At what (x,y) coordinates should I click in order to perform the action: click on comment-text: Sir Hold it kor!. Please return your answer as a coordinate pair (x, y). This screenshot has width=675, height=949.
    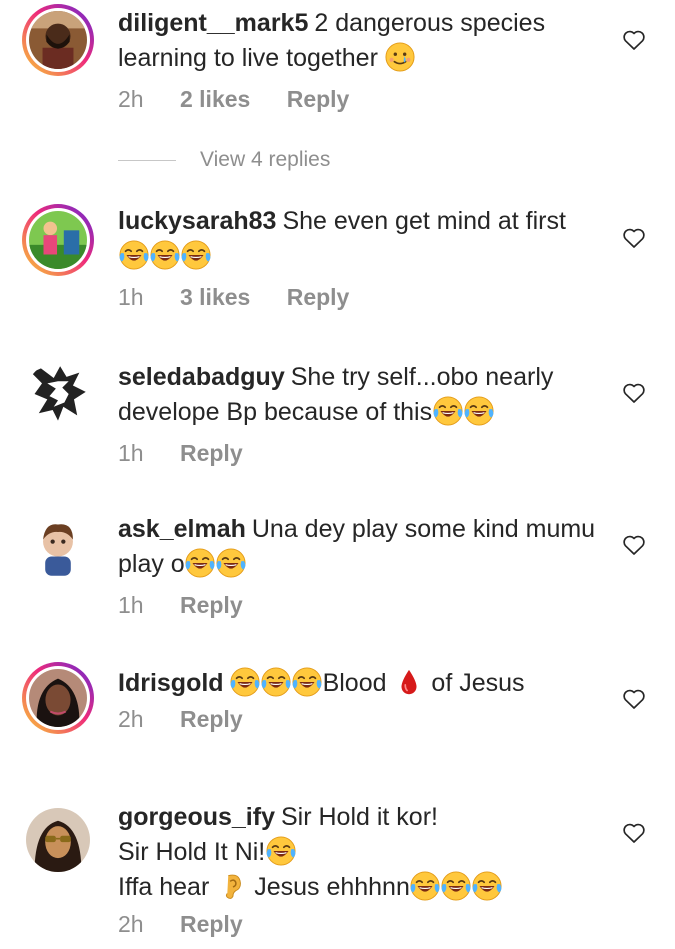
    Looking at the image, I should click on (359, 817).